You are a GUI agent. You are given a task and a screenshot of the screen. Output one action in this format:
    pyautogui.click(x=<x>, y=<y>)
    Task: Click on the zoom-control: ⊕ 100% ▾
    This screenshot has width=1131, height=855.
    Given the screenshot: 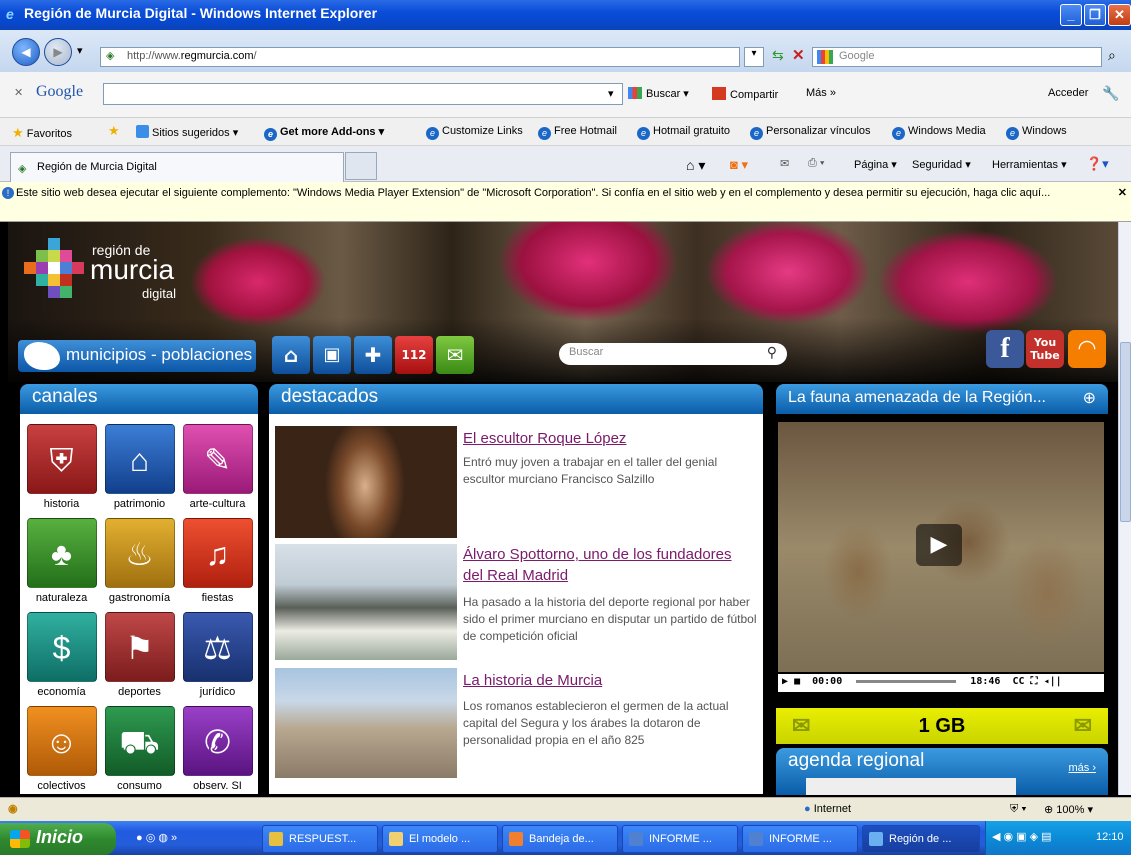 What is the action you would take?
    pyautogui.click(x=1068, y=809)
    